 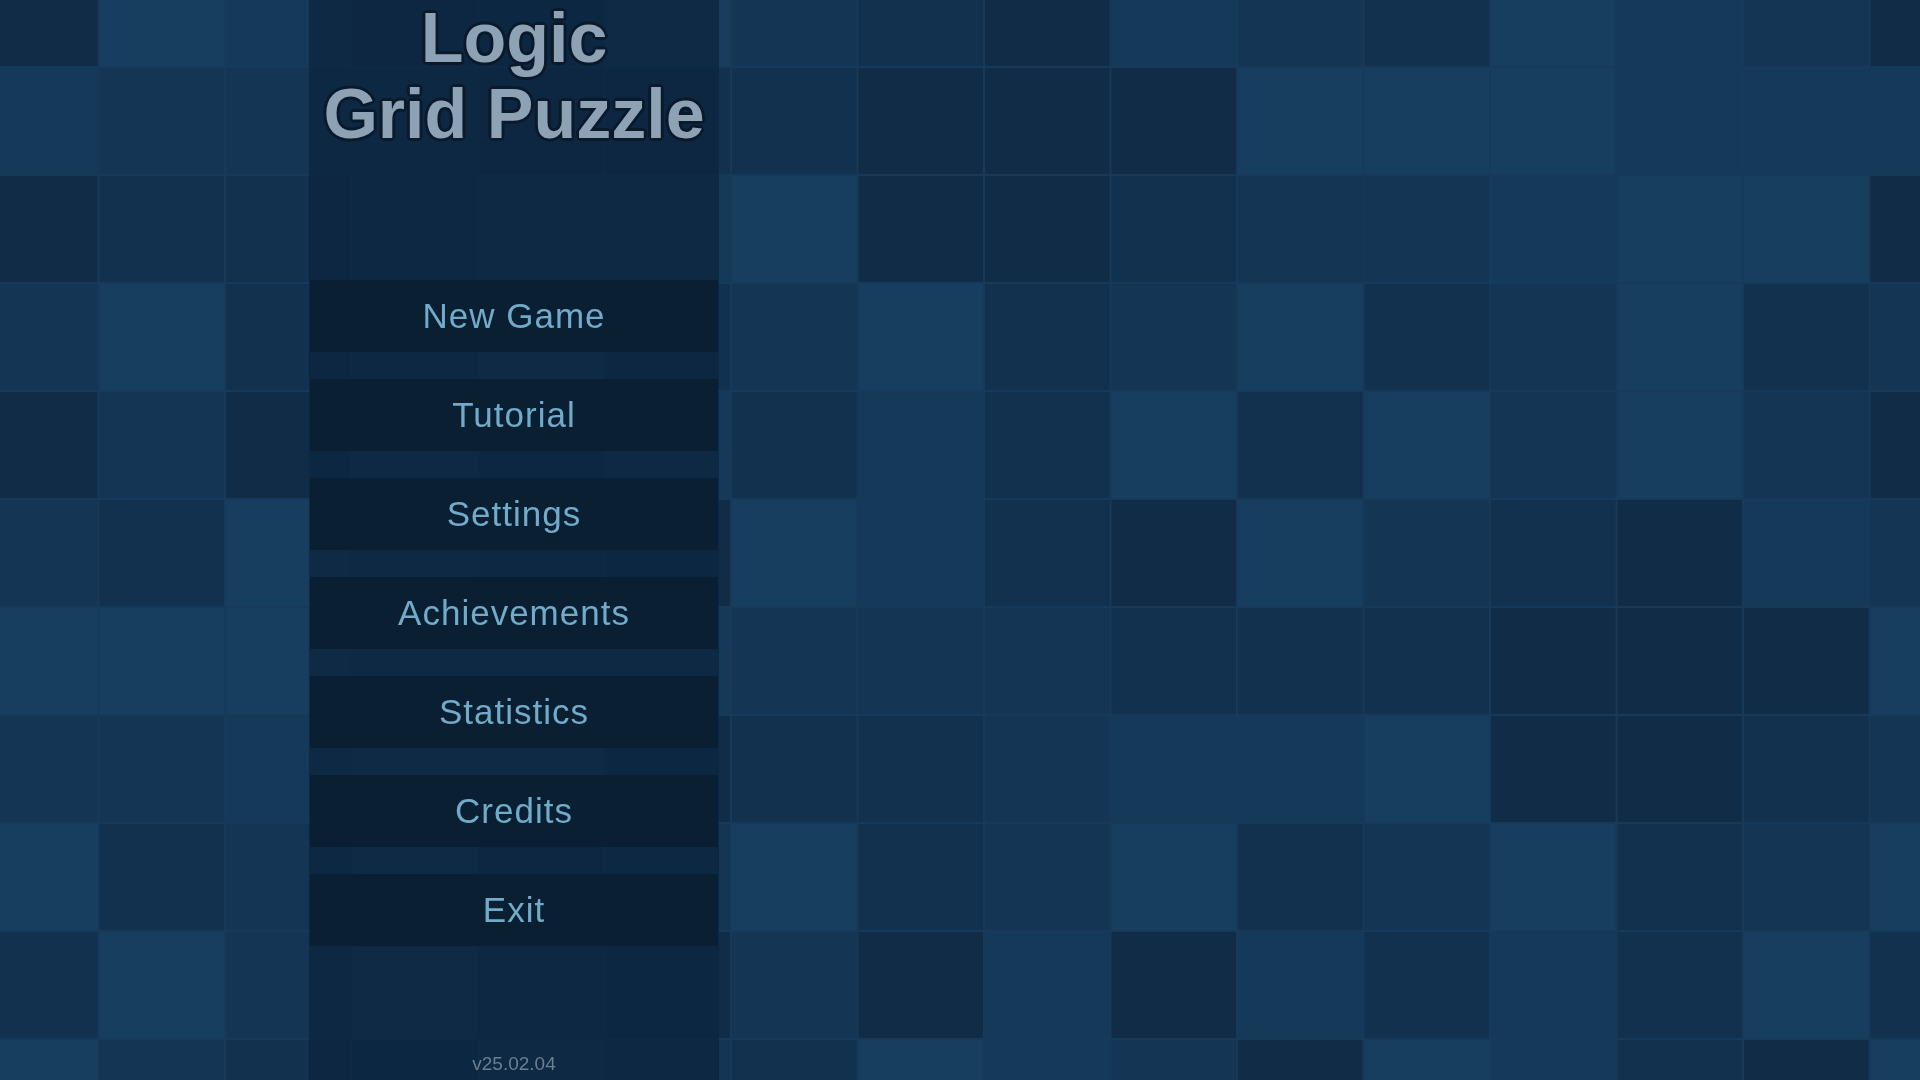 What do you see at coordinates (514, 1064) in the screenshot?
I see `version-label: v25.02.04` at bounding box center [514, 1064].